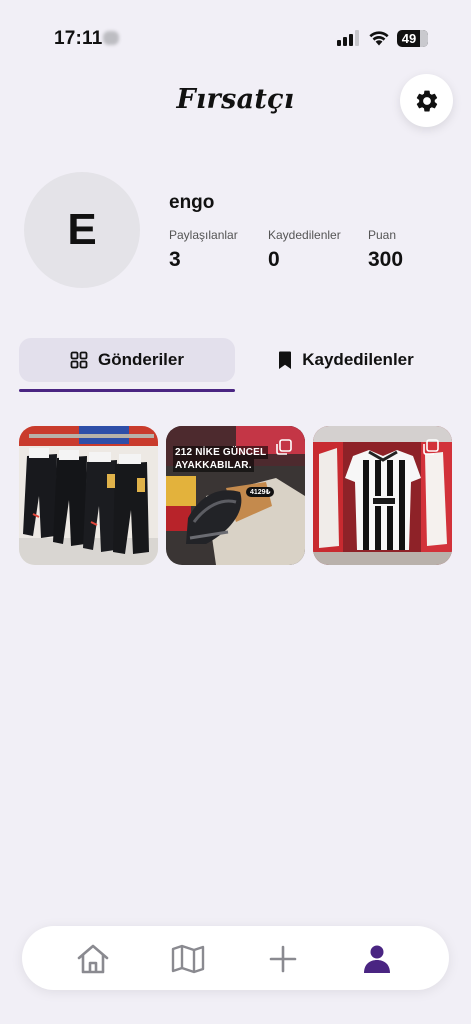  I want to click on settings-button, so click(426, 100).